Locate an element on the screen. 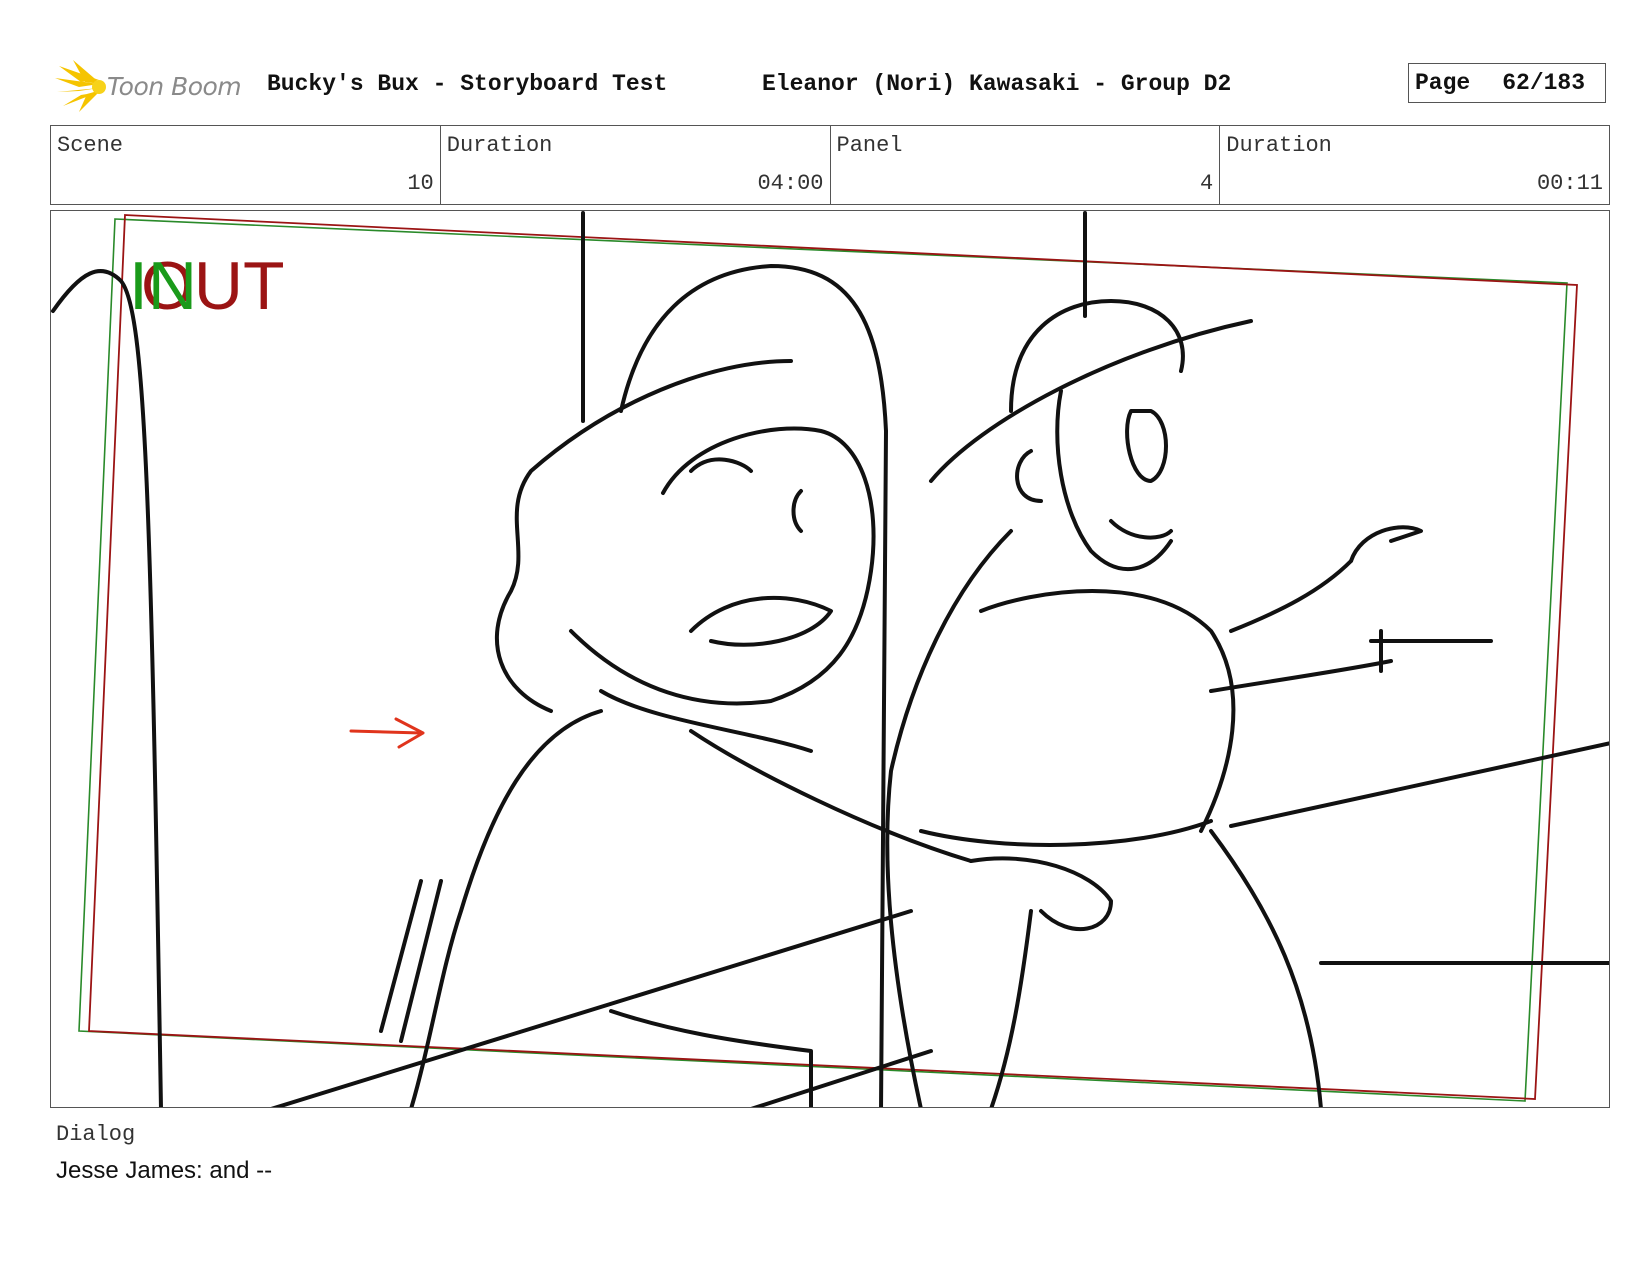 The height and width of the screenshot is (1275, 1650). in-marker: IN is located at coordinates (163, 286).